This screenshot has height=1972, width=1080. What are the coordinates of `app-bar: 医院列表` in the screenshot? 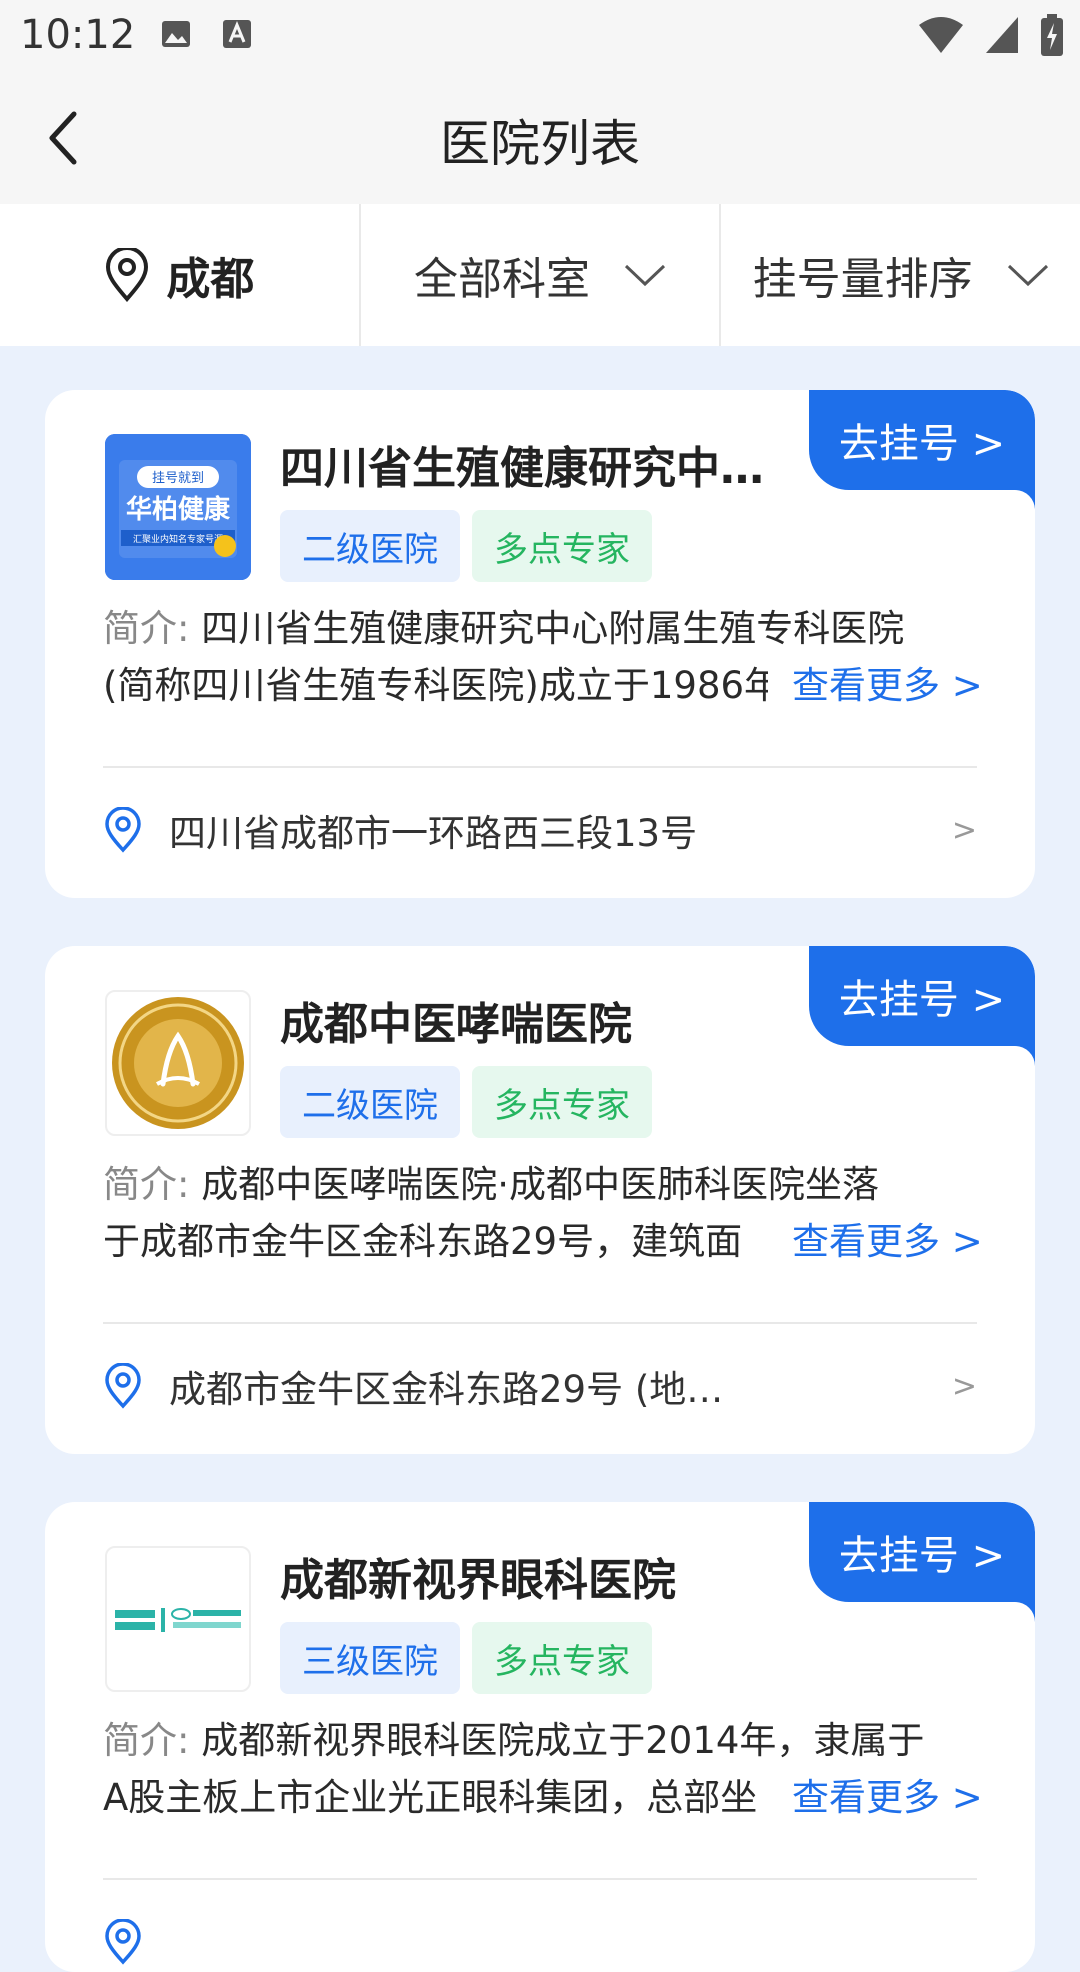 It's located at (540, 138).